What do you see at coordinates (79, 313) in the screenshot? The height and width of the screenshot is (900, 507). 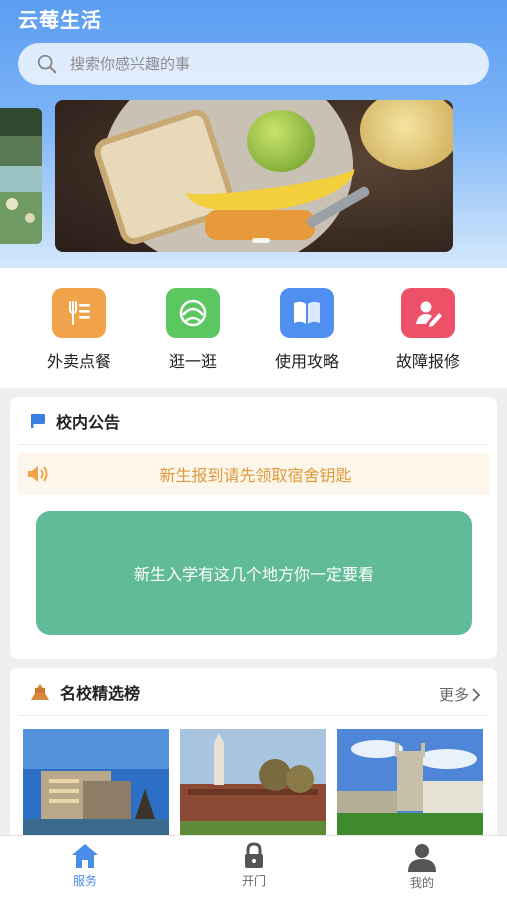 I see `food-order-icon` at bounding box center [79, 313].